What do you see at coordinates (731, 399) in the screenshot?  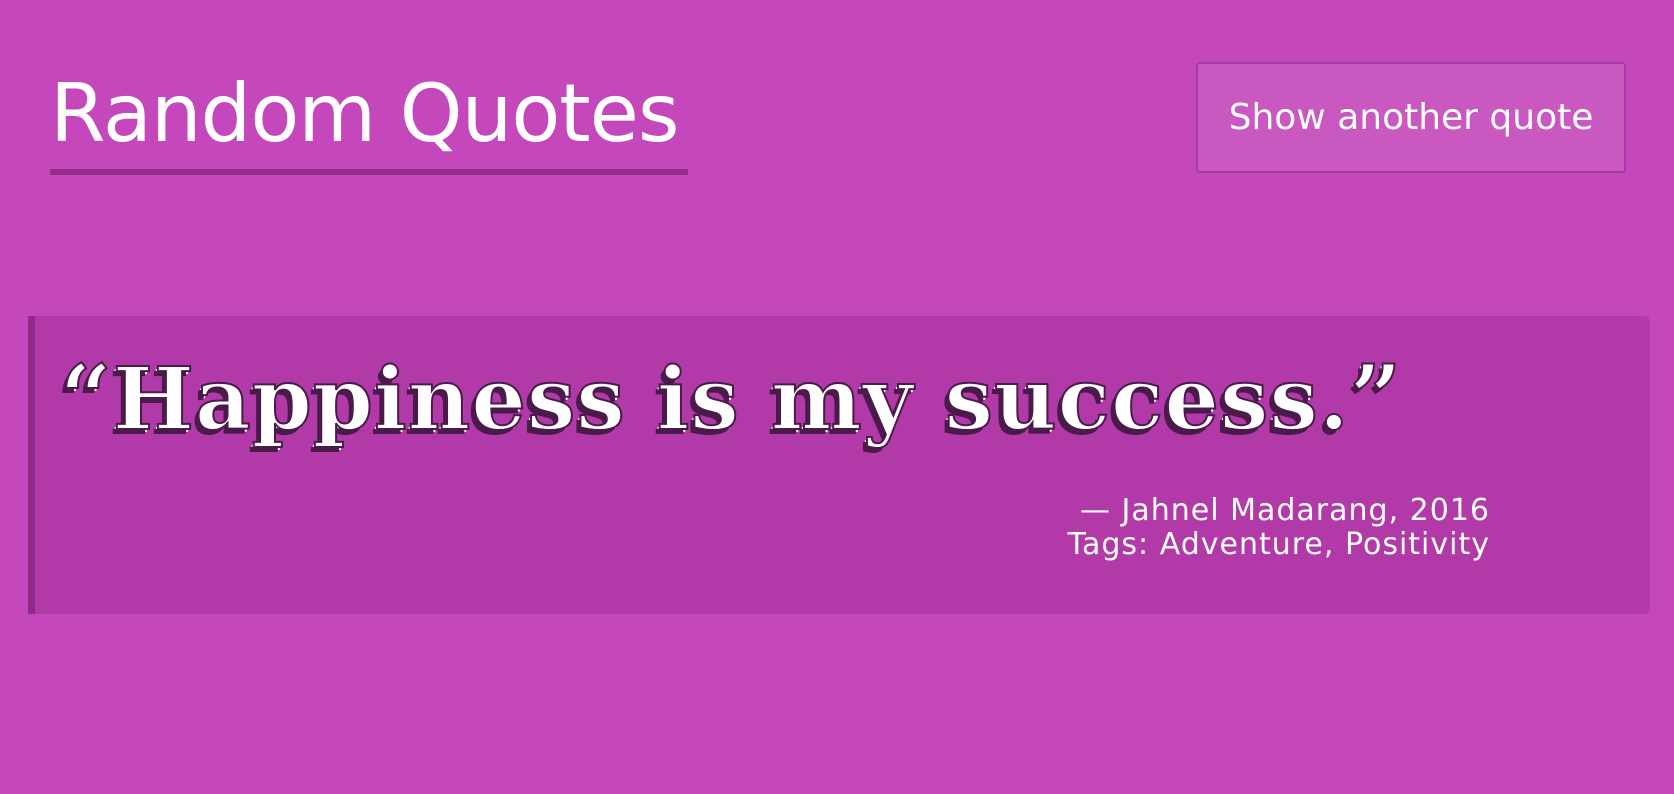 I see `quote-text: Happiness is my success.` at bounding box center [731, 399].